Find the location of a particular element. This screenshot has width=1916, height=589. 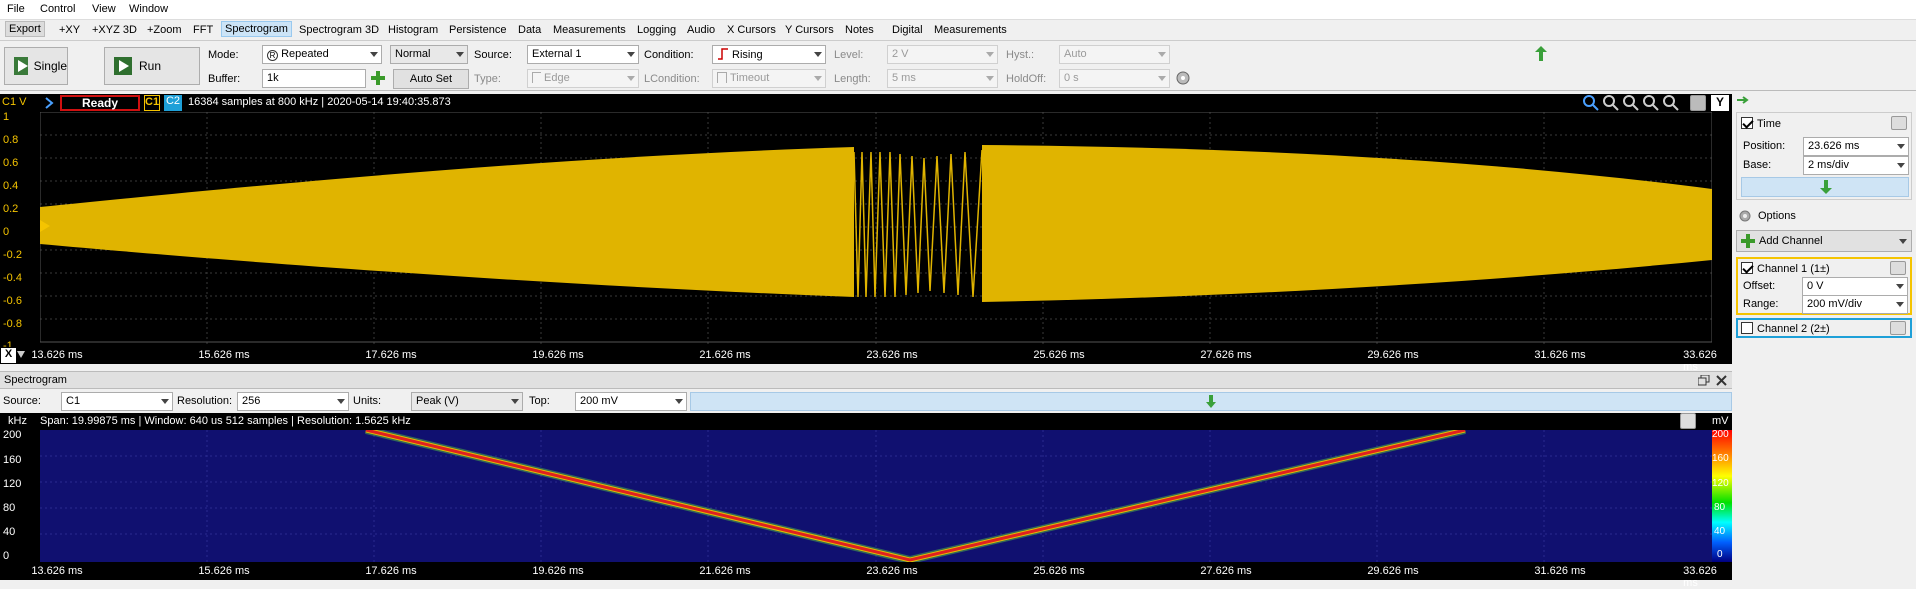

channel-c1-toggle: C1 is located at coordinates (152, 103).